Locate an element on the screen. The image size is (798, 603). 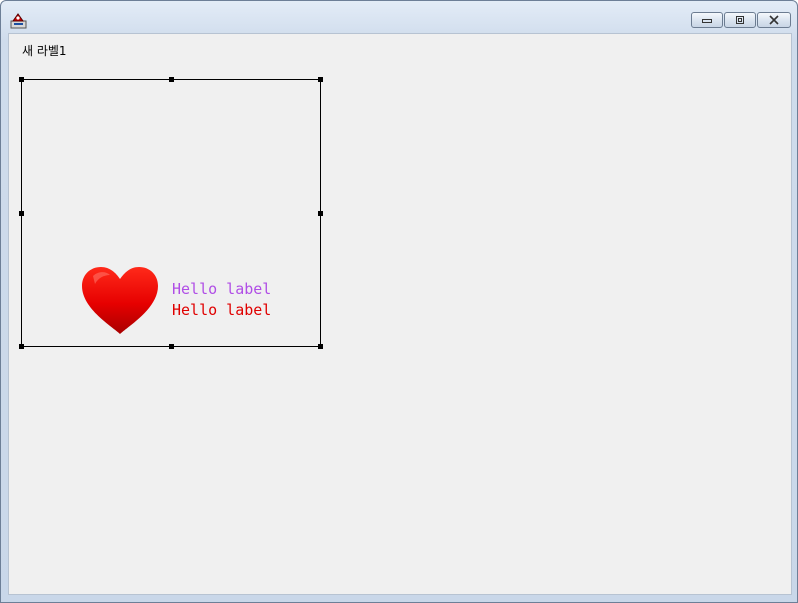
hello-label-2: Hello label is located at coordinates (222, 310).